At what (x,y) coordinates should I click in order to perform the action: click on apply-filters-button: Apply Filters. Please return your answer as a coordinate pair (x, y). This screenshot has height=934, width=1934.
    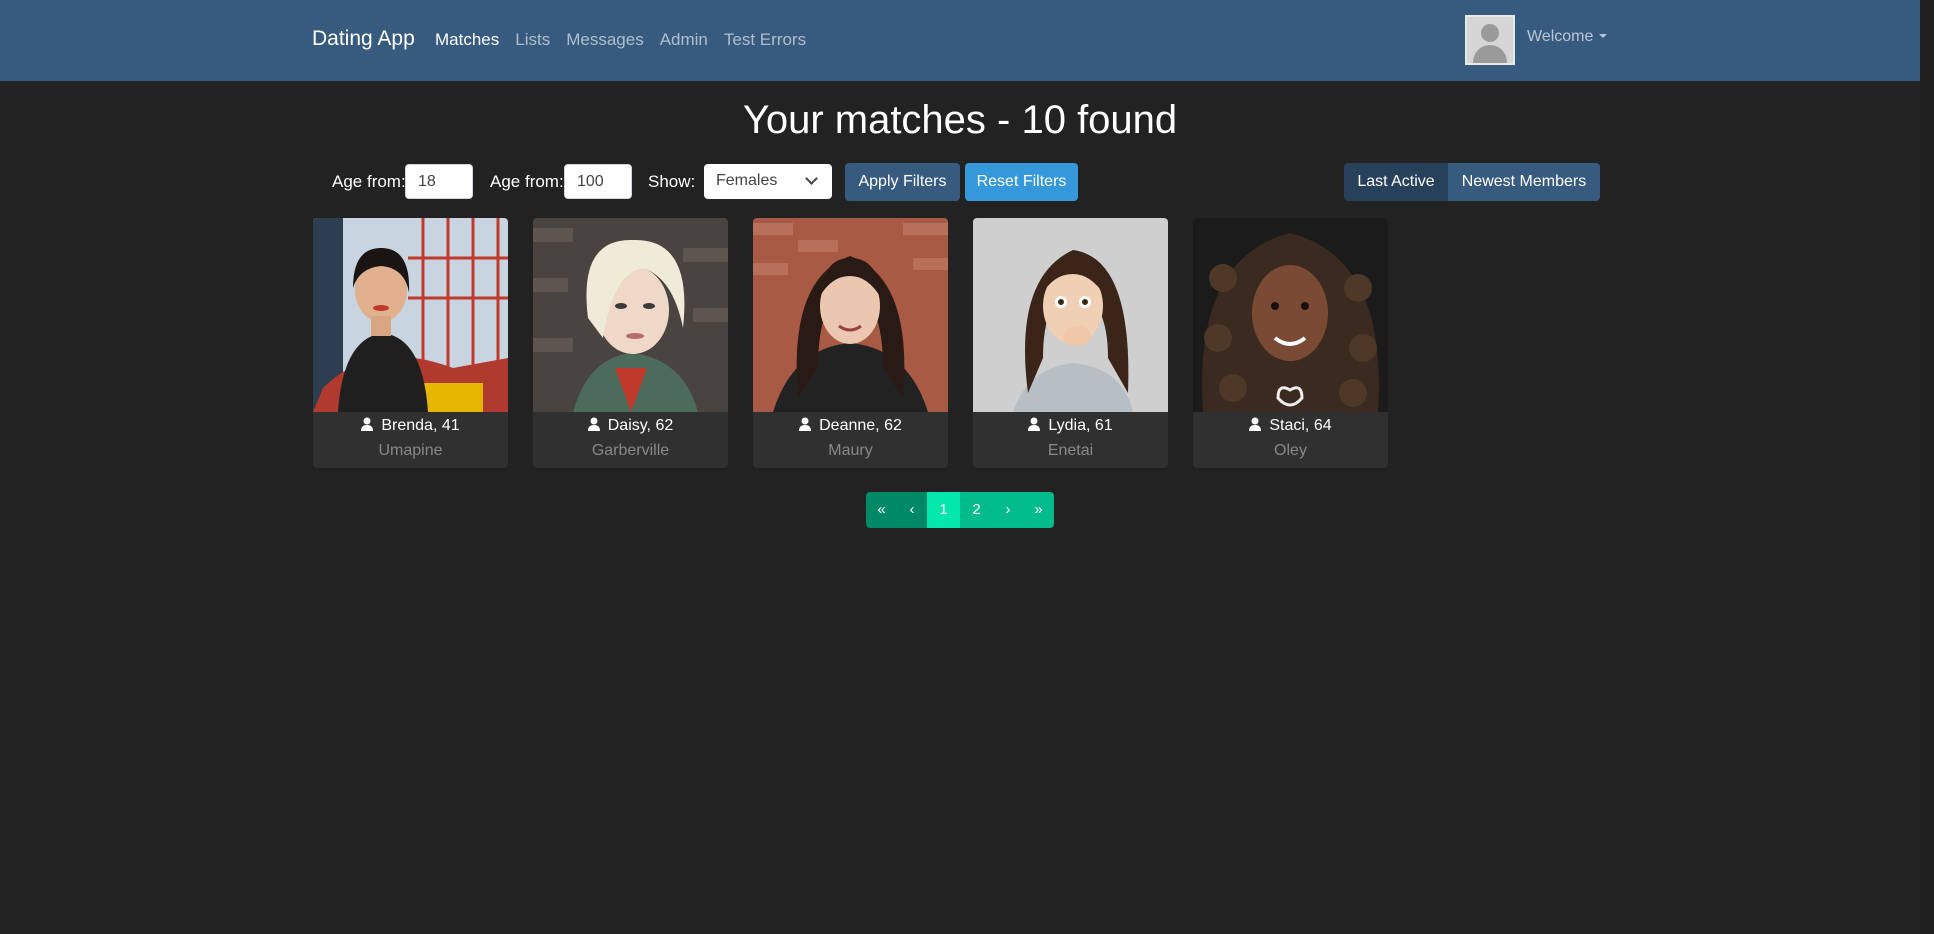
    Looking at the image, I should click on (902, 182).